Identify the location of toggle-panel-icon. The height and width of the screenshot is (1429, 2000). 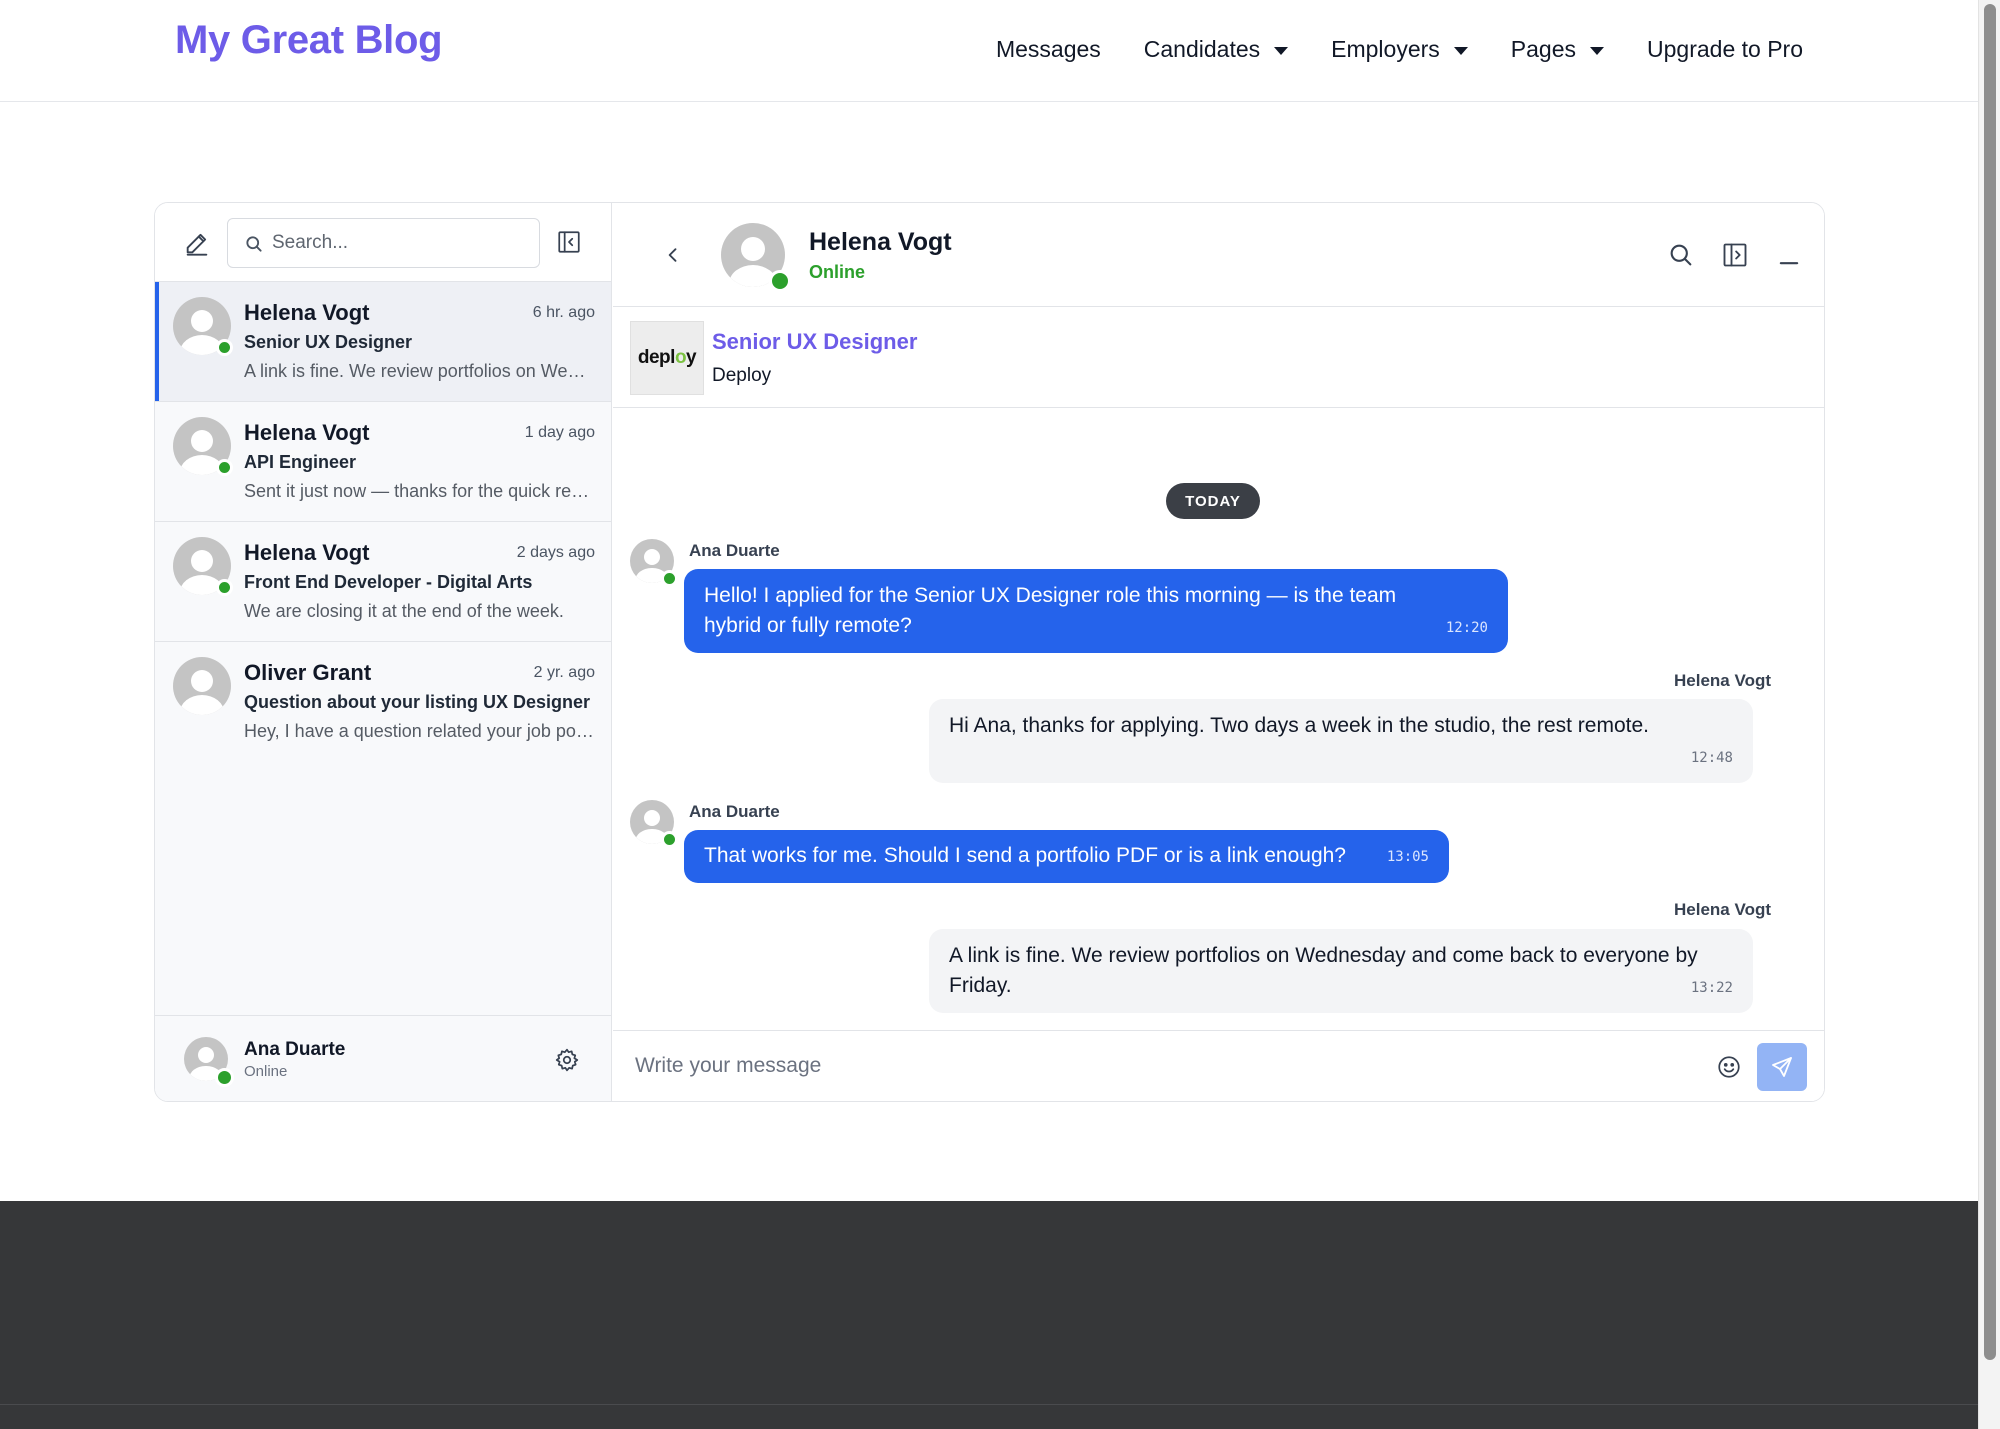
(1735, 255).